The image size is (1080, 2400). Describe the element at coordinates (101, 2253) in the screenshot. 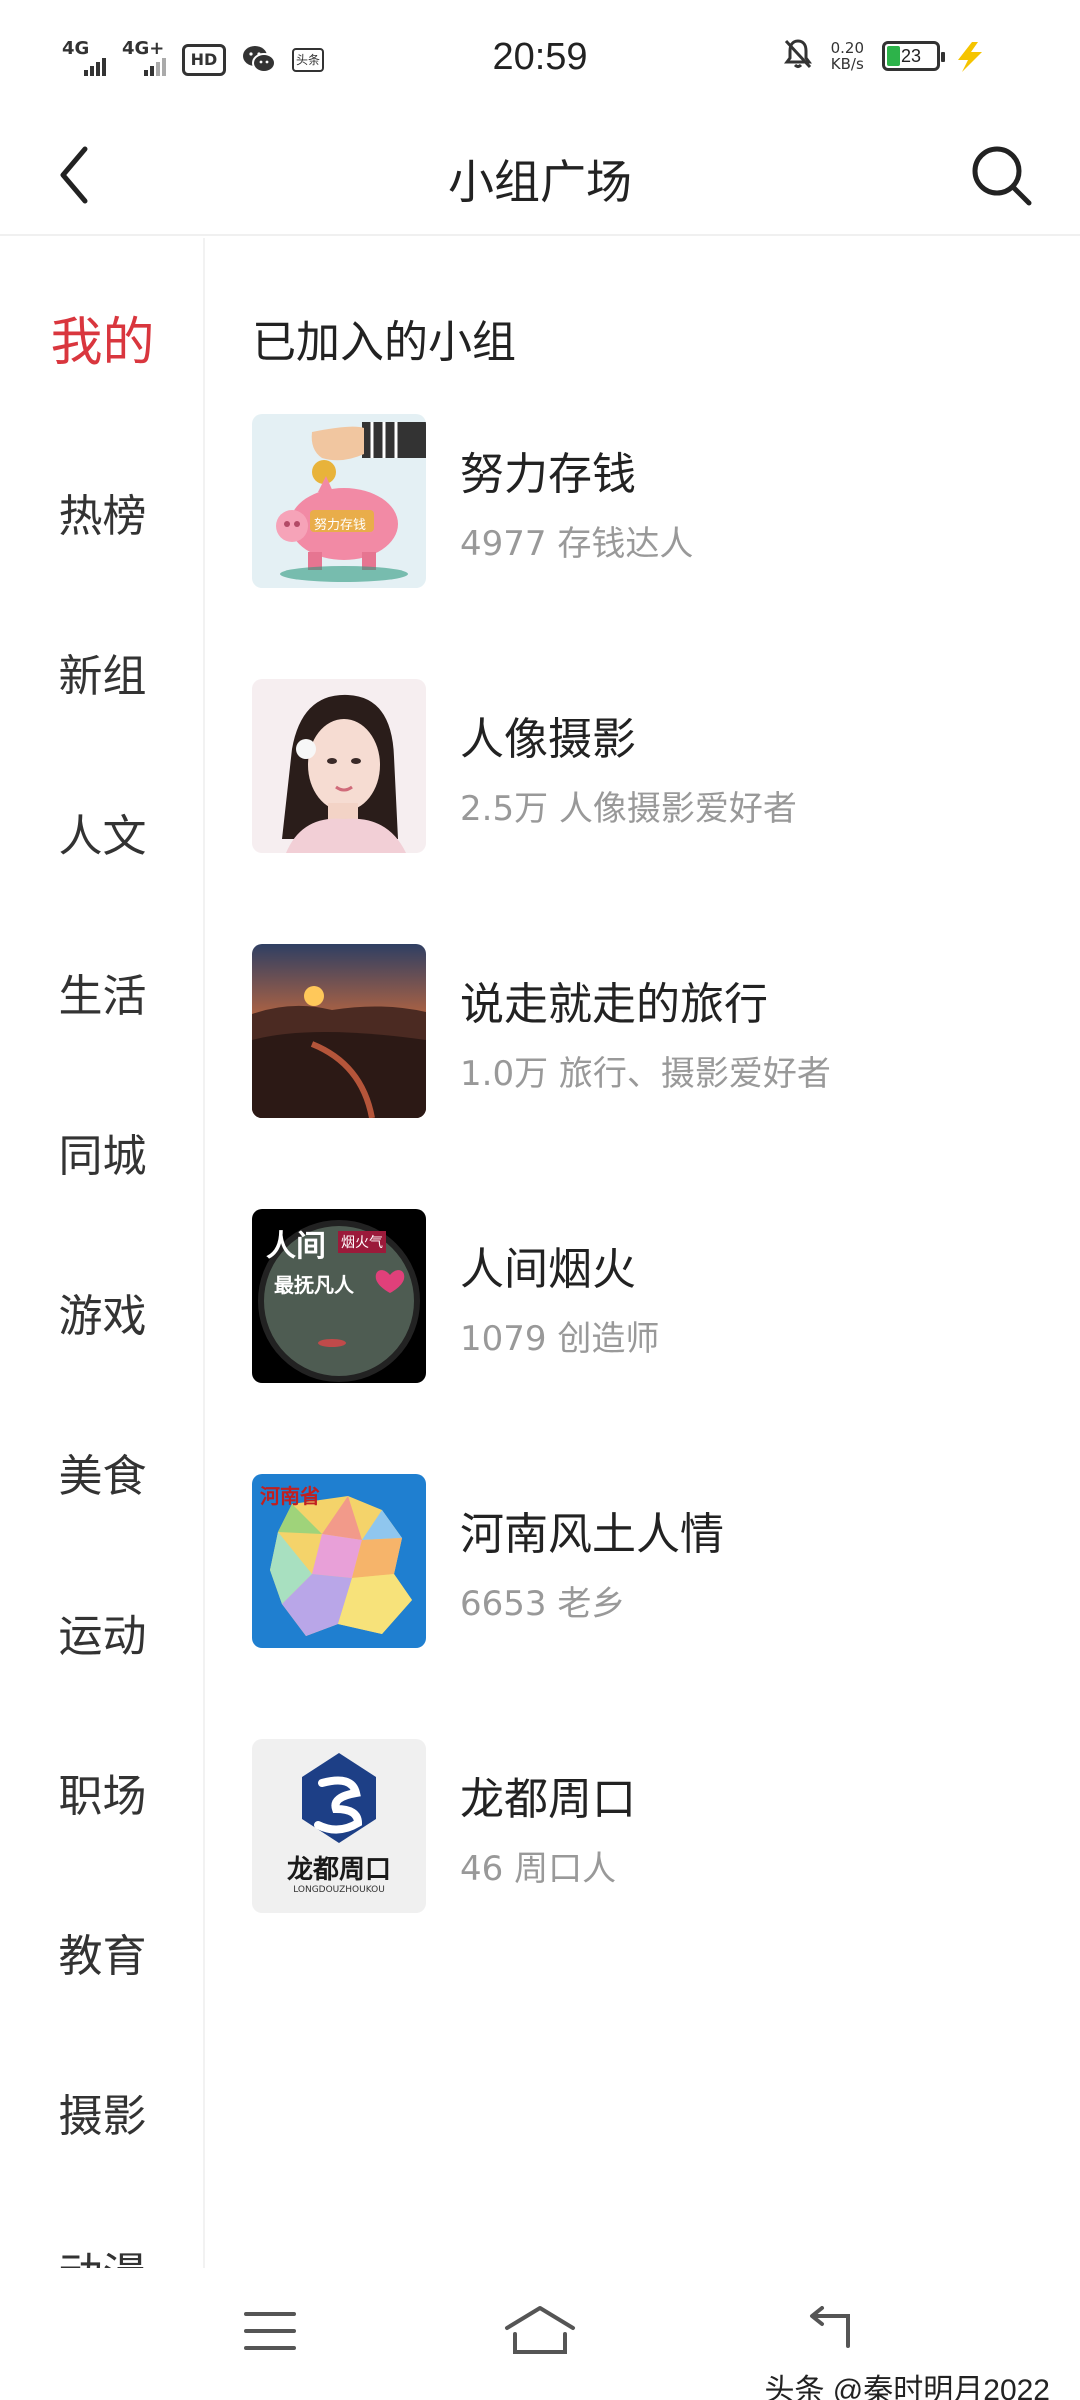

I see `sidebar-item-anime: 动漫` at that location.